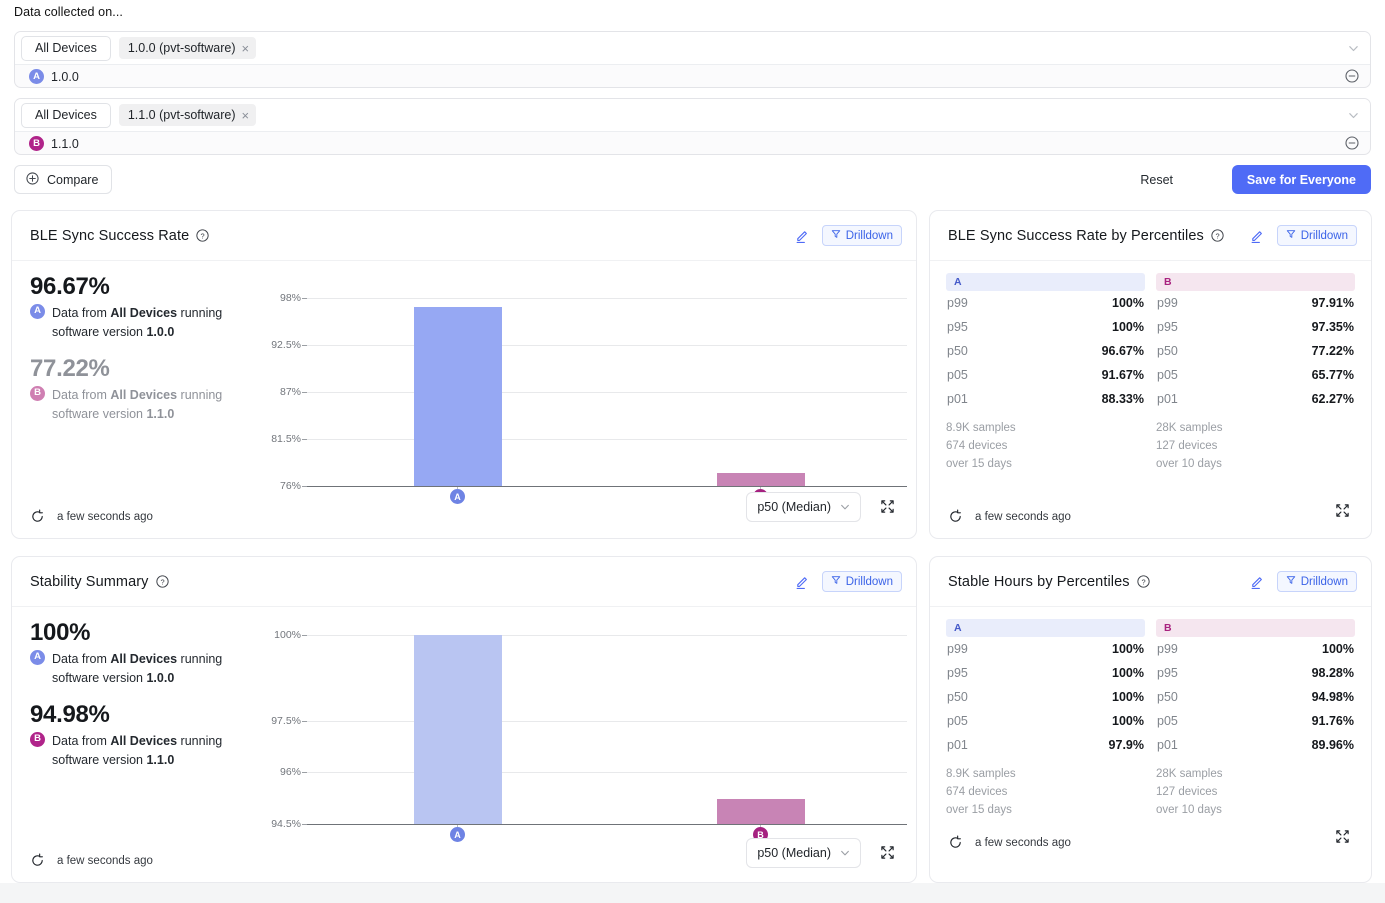 The width and height of the screenshot is (1385, 903). I want to click on series-badge-b: B, so click(37, 739).